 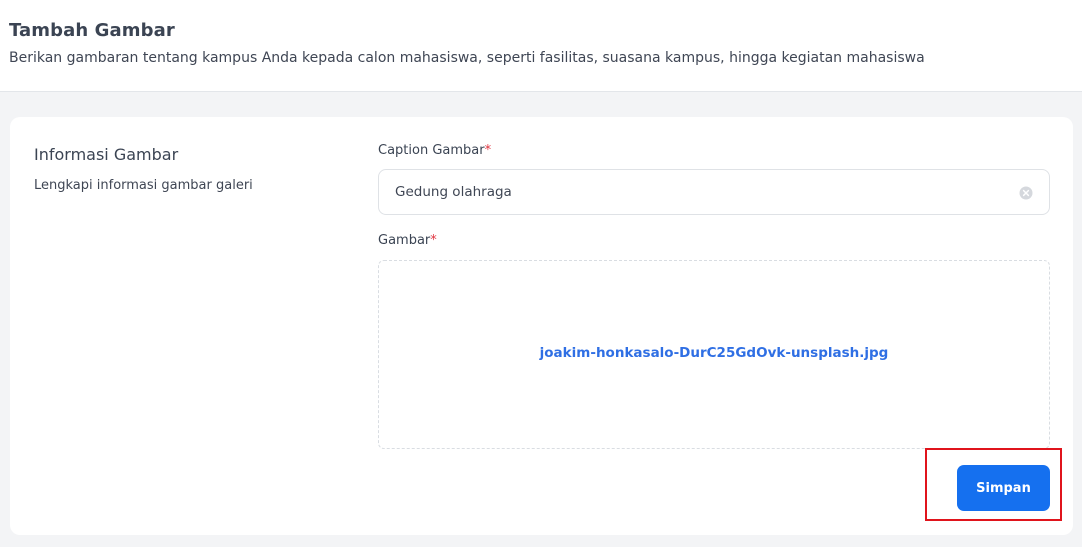 What do you see at coordinates (106, 154) in the screenshot?
I see `section-title: Informasi Gambar` at bounding box center [106, 154].